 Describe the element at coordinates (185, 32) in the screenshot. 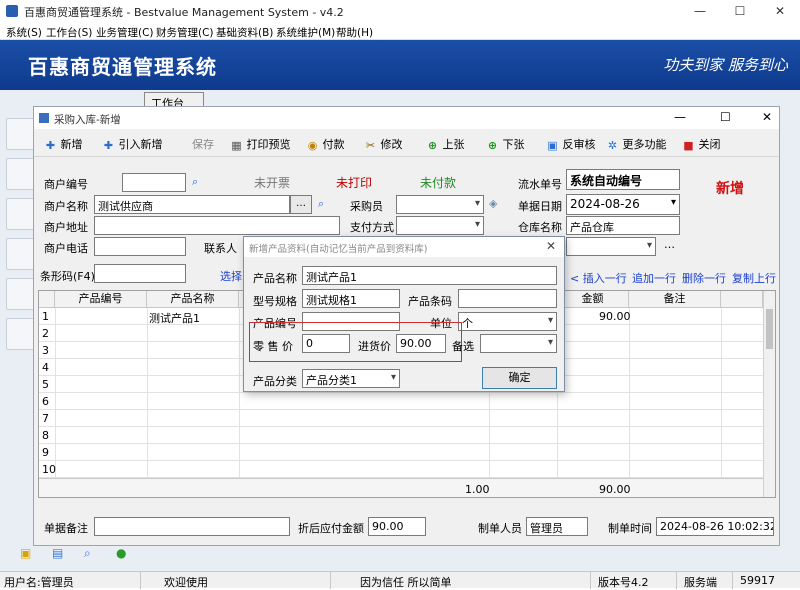

I see `menu-finance: 财务管理(C)` at that location.